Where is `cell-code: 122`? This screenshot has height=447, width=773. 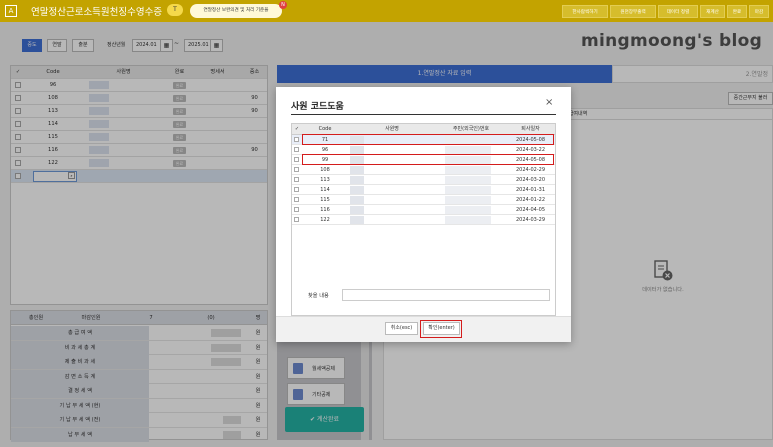
cell-code: 122 is located at coordinates (325, 220).